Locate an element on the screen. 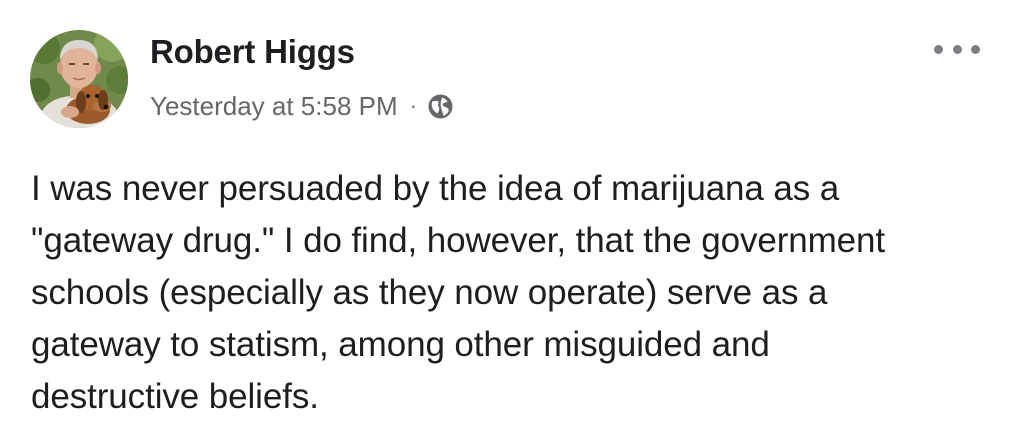 This screenshot has width=1024, height=428. post-timestamp: Yesterday at 5:58 PM is located at coordinates (274, 106).